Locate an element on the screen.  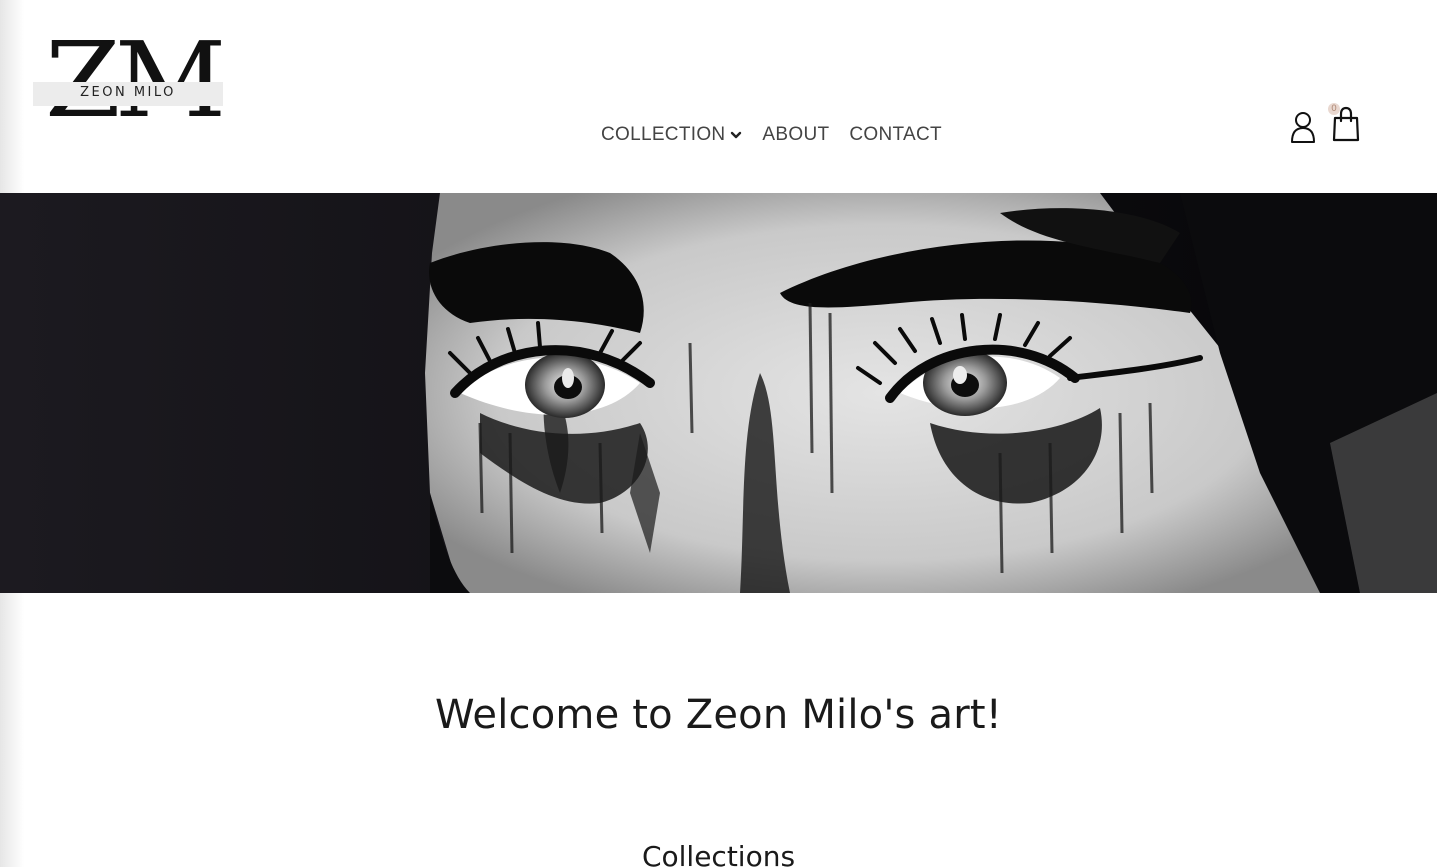
nav-item-label: CONTACT is located at coordinates (895, 134).